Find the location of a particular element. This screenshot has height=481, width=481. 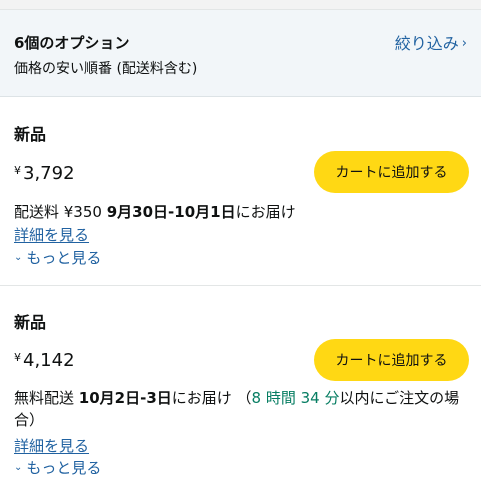

delivery-info: 配送料 ¥350 9月30日-10月1日にお届け is located at coordinates (241, 212).